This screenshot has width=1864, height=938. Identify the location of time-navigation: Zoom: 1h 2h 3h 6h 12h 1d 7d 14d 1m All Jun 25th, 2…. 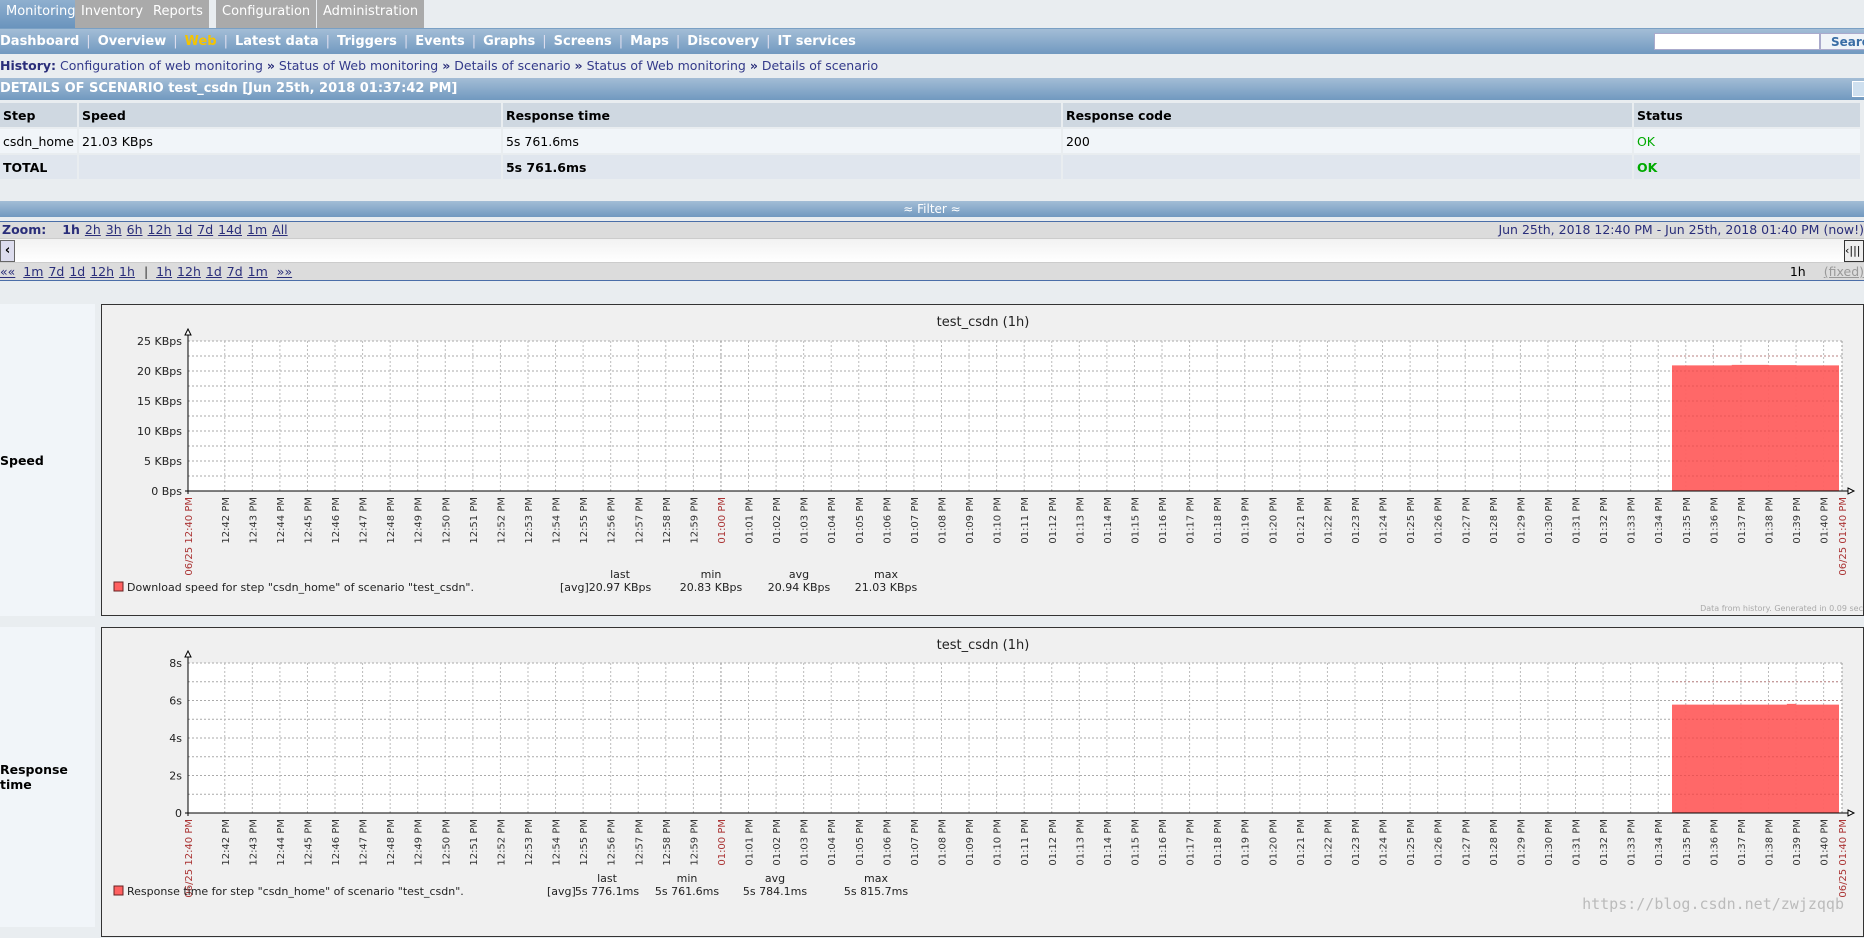
(932, 251).